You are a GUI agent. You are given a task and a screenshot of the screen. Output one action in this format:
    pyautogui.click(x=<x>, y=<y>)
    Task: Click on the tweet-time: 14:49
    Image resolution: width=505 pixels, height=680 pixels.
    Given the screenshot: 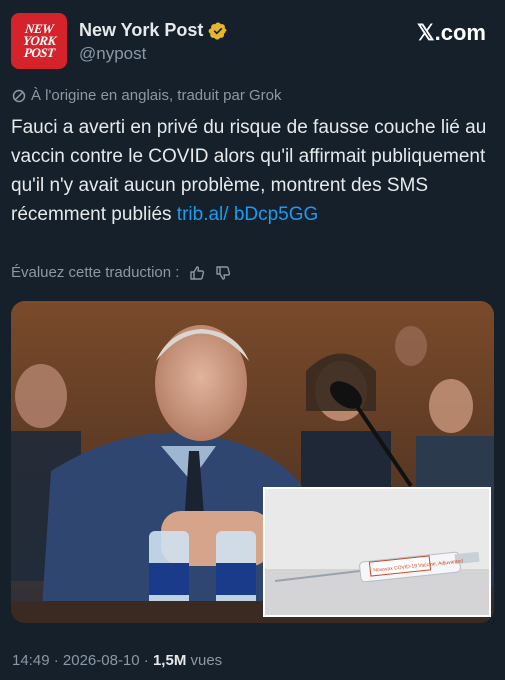 What is the action you would take?
    pyautogui.click(x=31, y=660)
    